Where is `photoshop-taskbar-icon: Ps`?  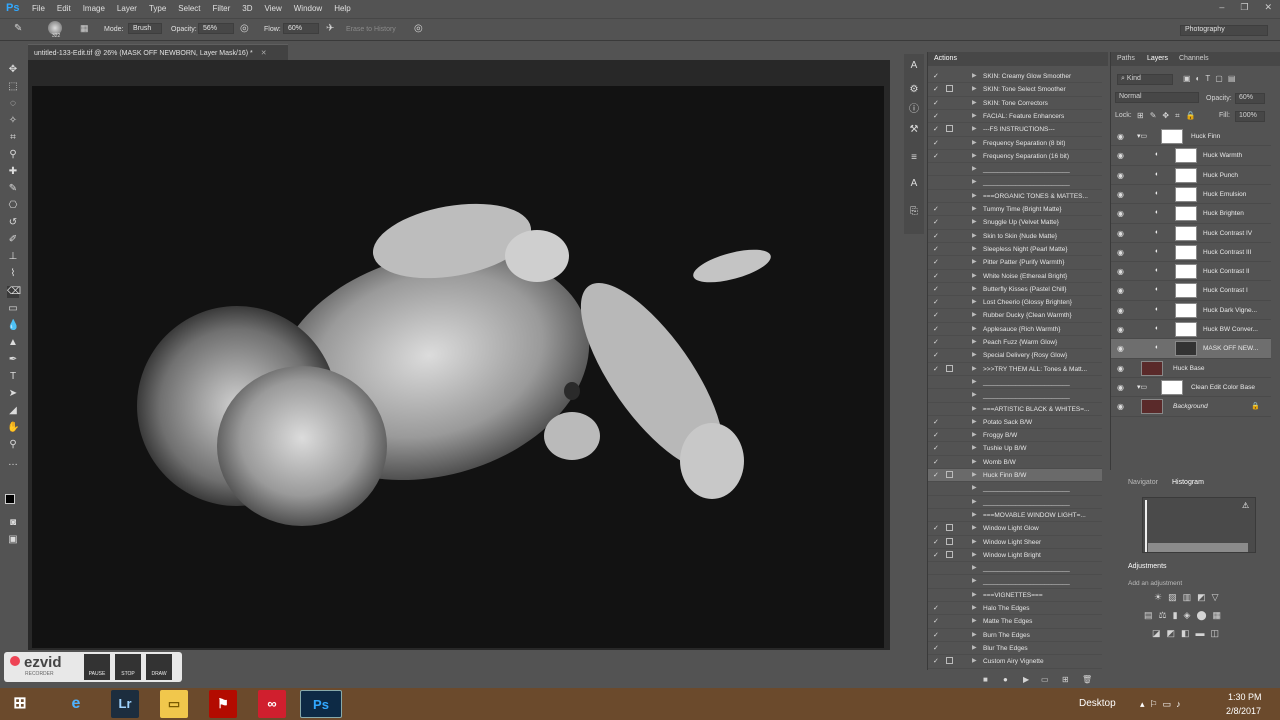
photoshop-taskbar-icon: Ps is located at coordinates (321, 704).